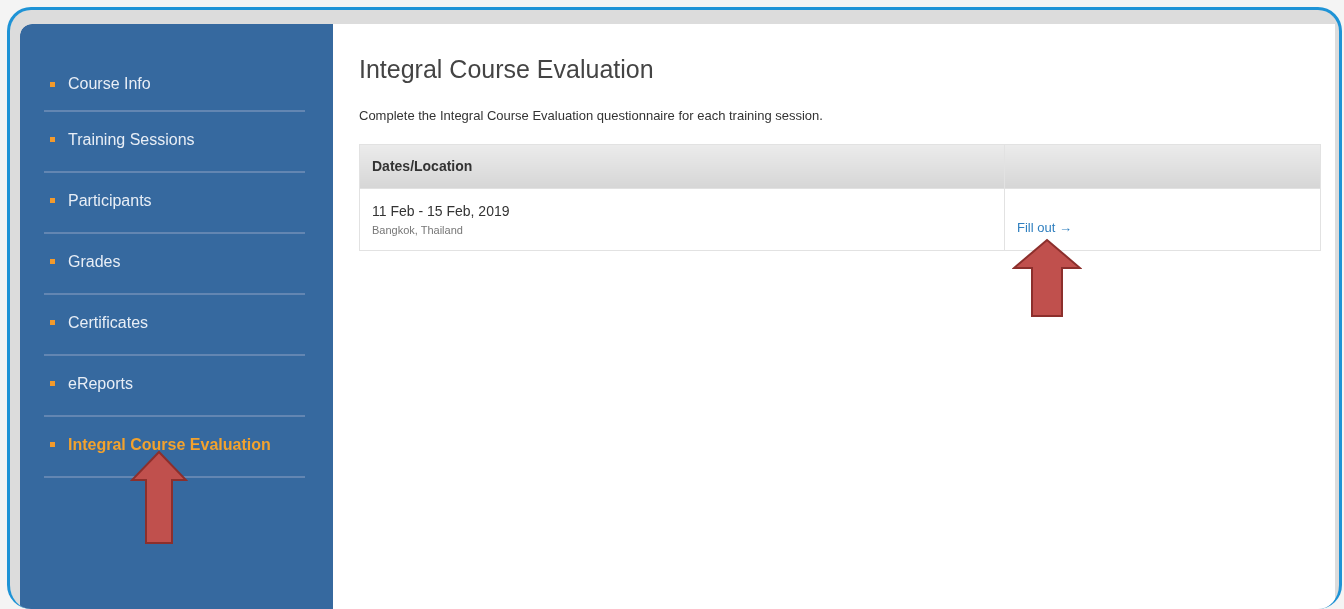 The width and height of the screenshot is (1344, 609). I want to click on sidebar-item: Certificates, so click(174, 325).